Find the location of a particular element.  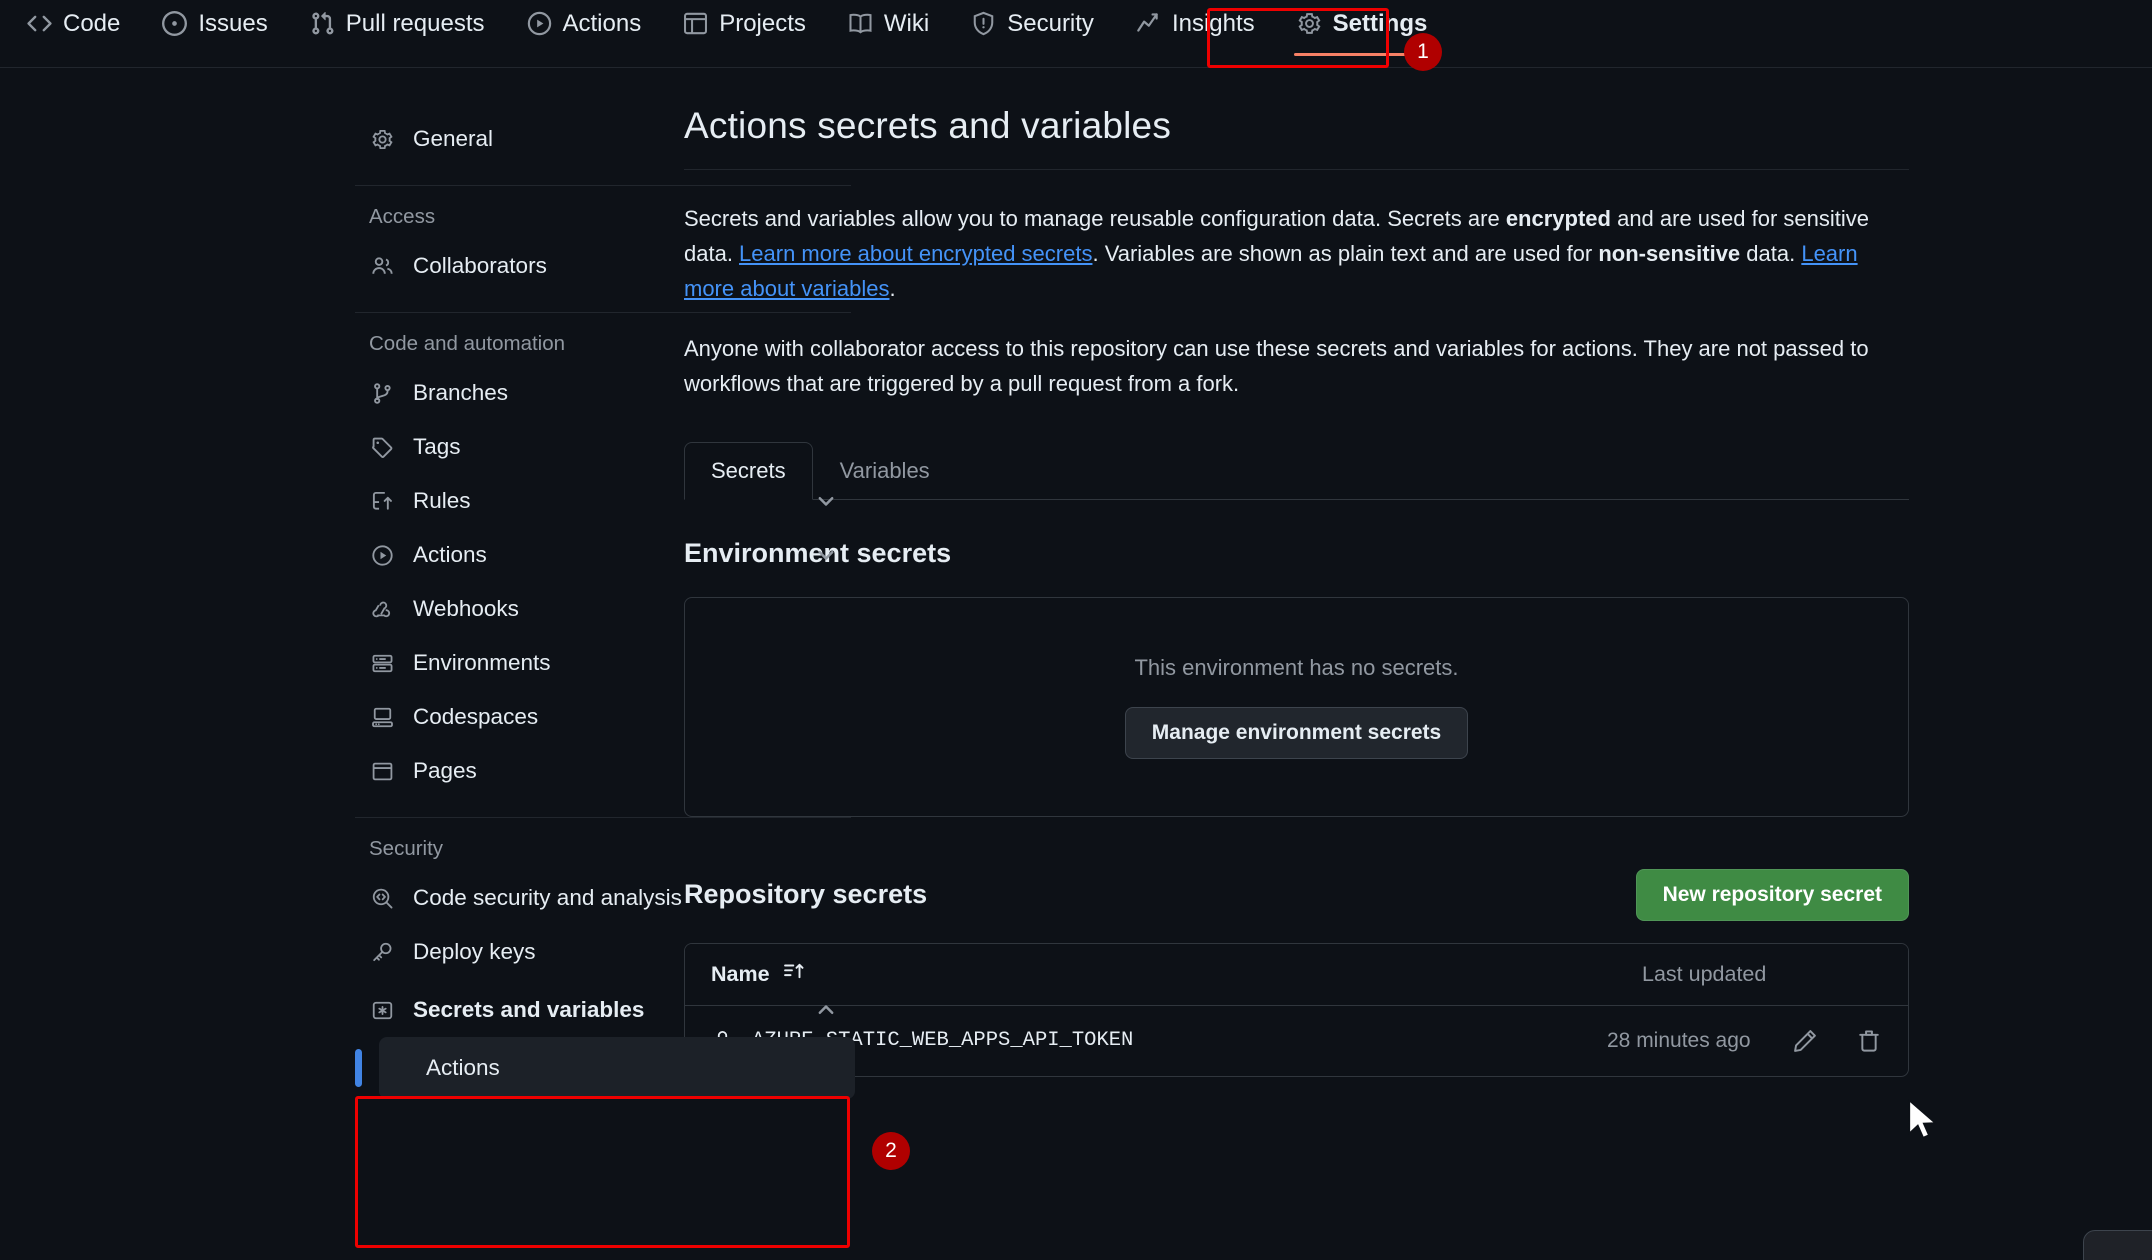

sidebar-item-environments: Environments is located at coordinates (605, 663).